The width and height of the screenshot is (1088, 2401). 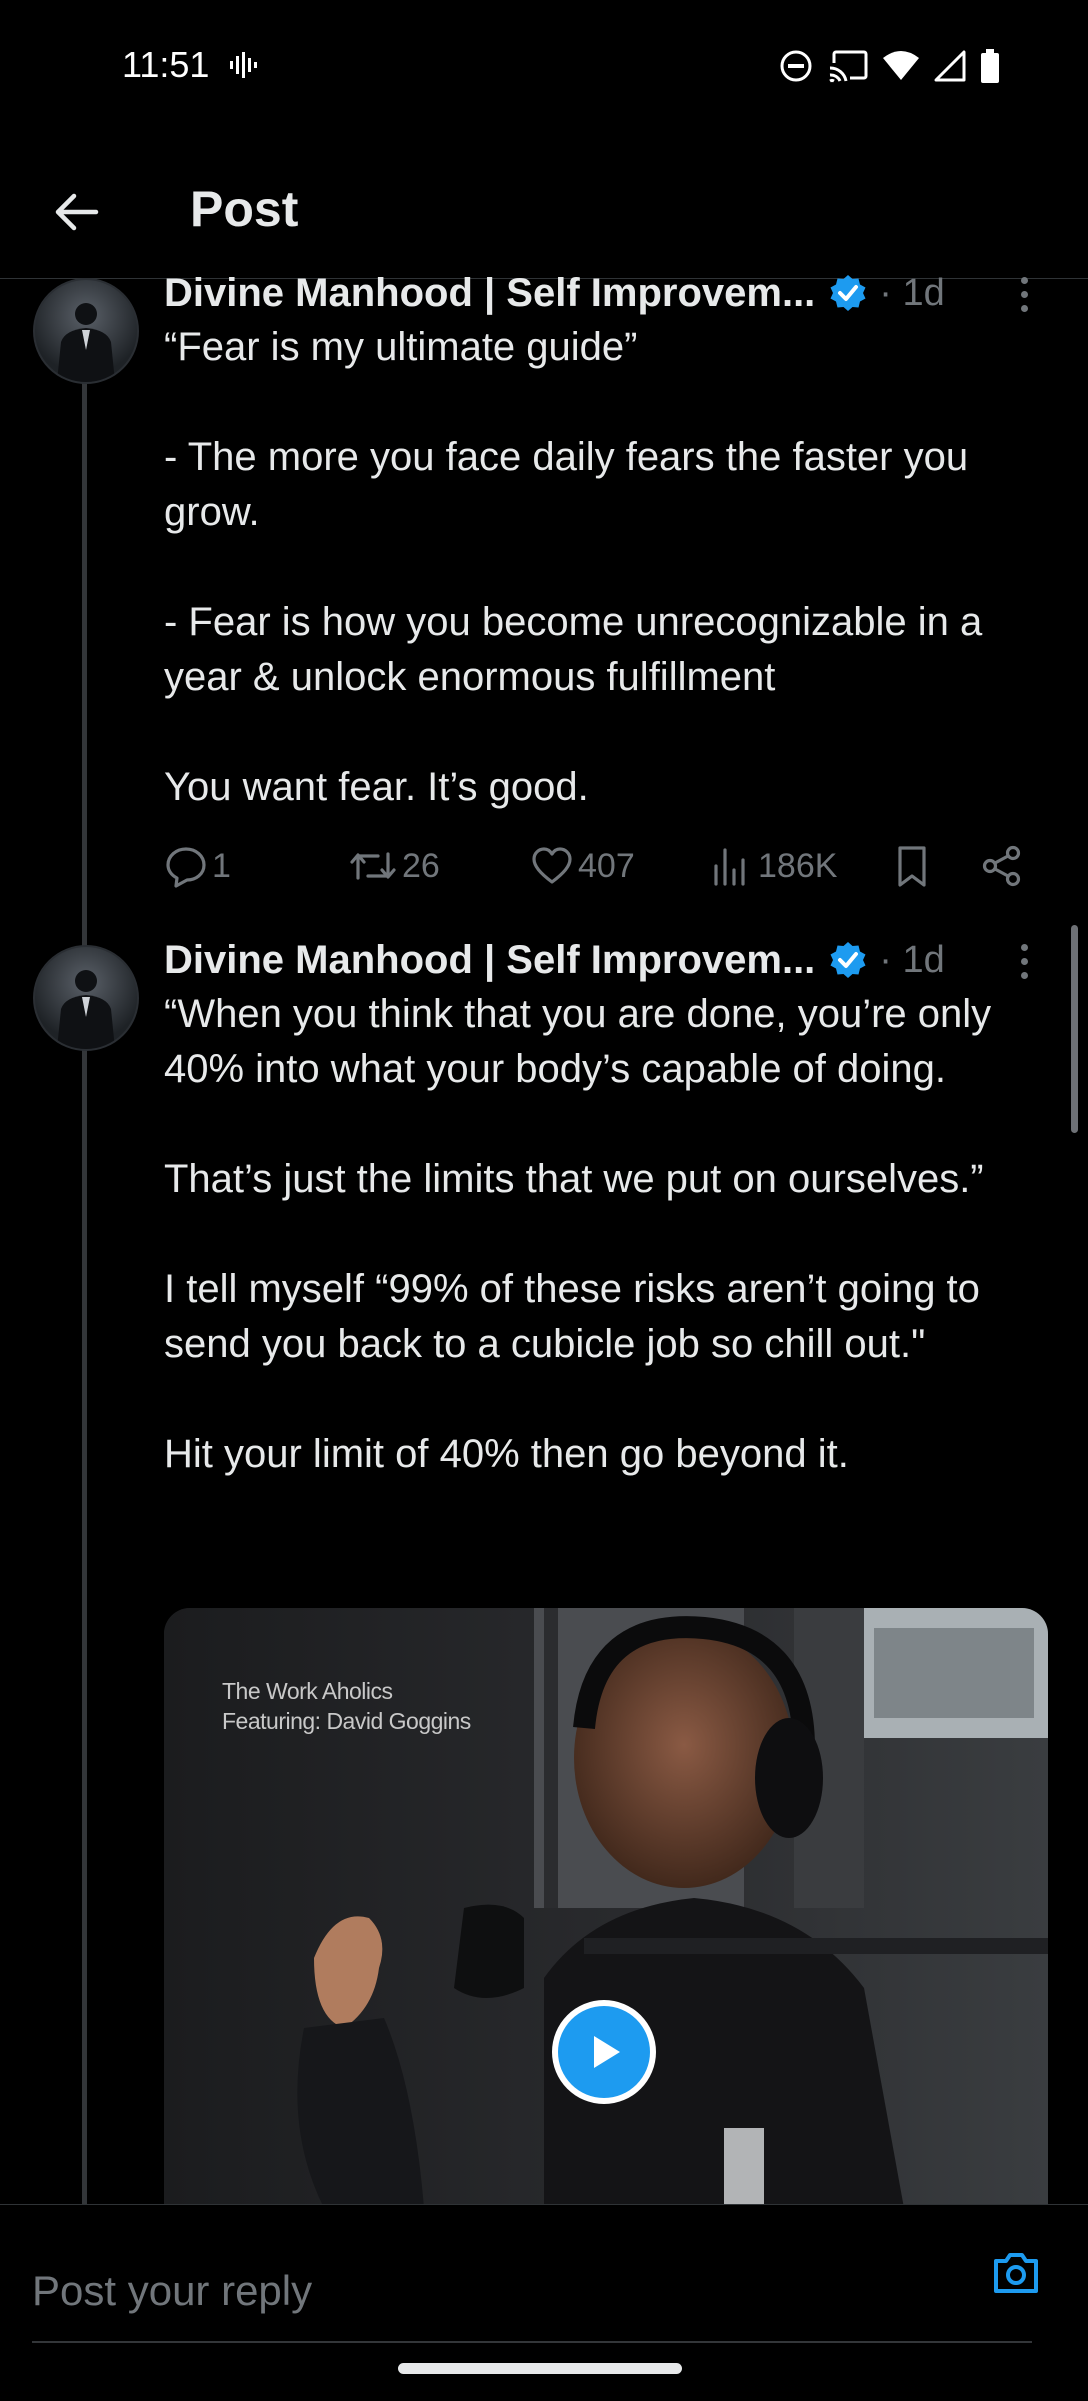 I want to click on post-line: You want fear. It’s good., so click(x=376, y=787).